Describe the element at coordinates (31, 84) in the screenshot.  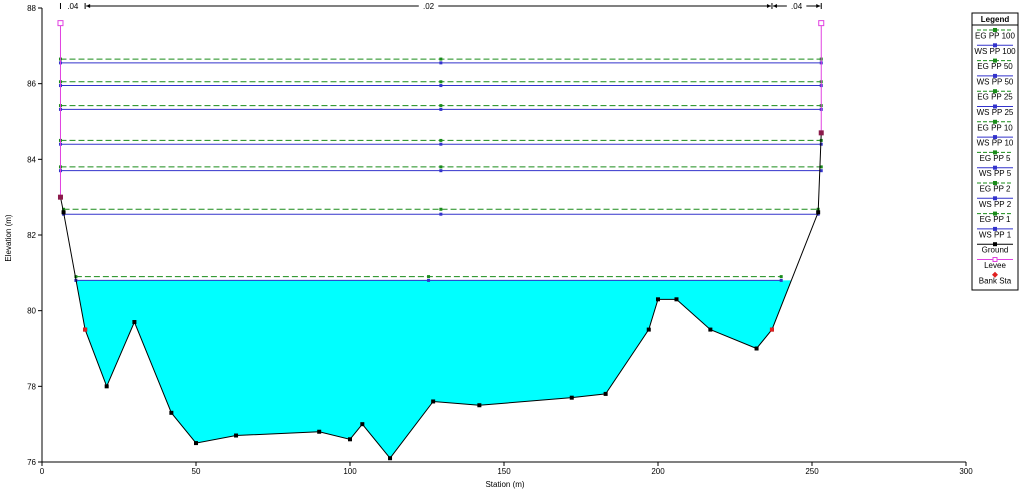
I see `y-tick-label: 86` at that location.